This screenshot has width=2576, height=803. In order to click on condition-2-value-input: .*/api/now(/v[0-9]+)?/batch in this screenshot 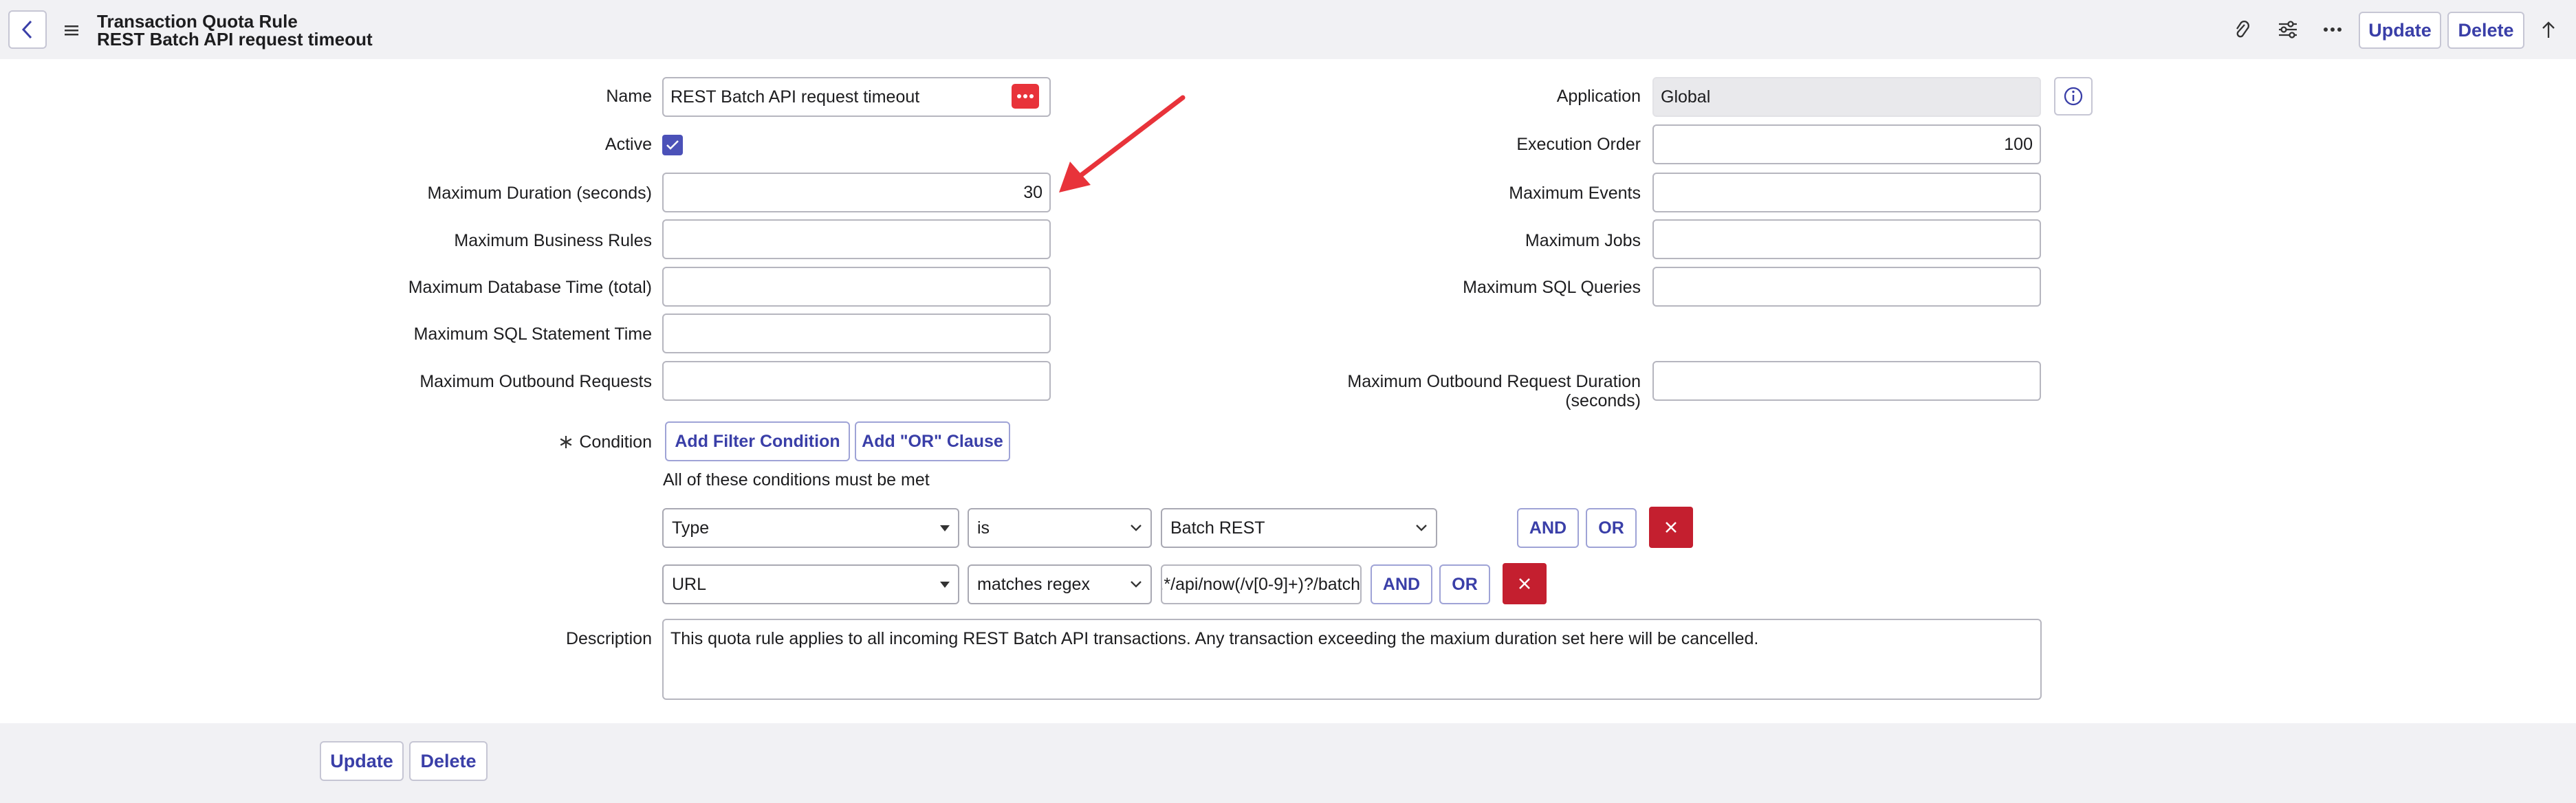, I will do `click(1261, 584)`.